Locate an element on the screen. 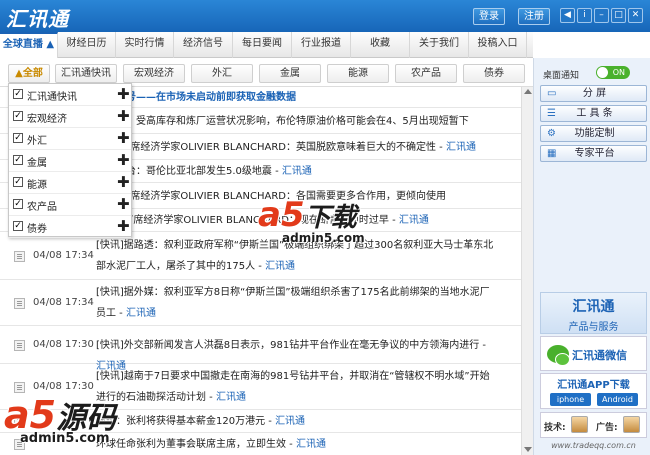 Image resolution: width=650 pixels, height=455 pixels. news-item-icon is located at coordinates (19, 303).